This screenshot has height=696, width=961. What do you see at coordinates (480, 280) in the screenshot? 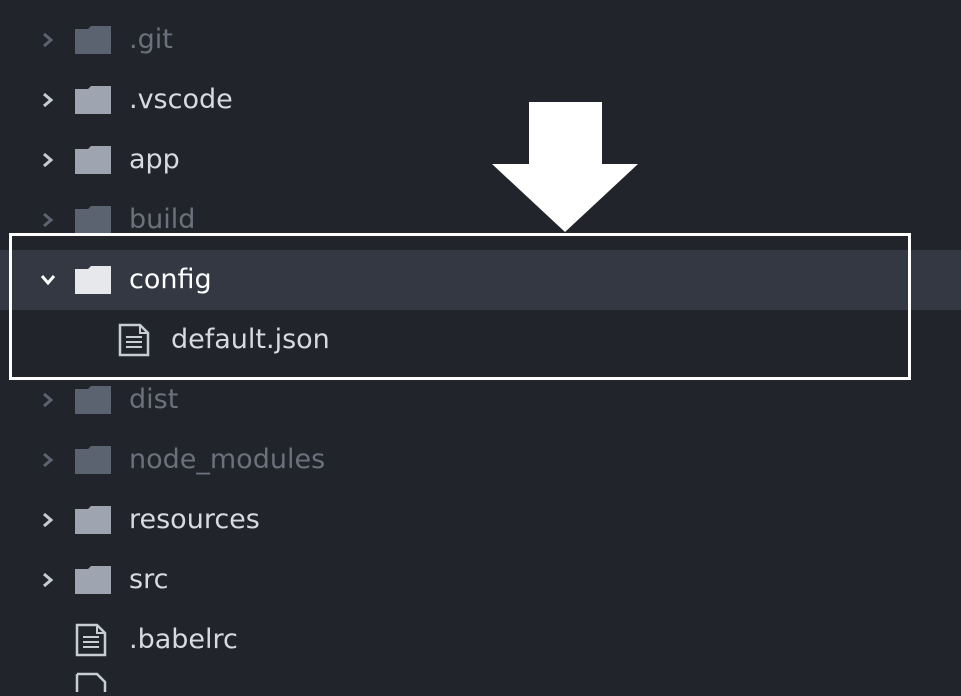
I see `tree-item-config: config` at bounding box center [480, 280].